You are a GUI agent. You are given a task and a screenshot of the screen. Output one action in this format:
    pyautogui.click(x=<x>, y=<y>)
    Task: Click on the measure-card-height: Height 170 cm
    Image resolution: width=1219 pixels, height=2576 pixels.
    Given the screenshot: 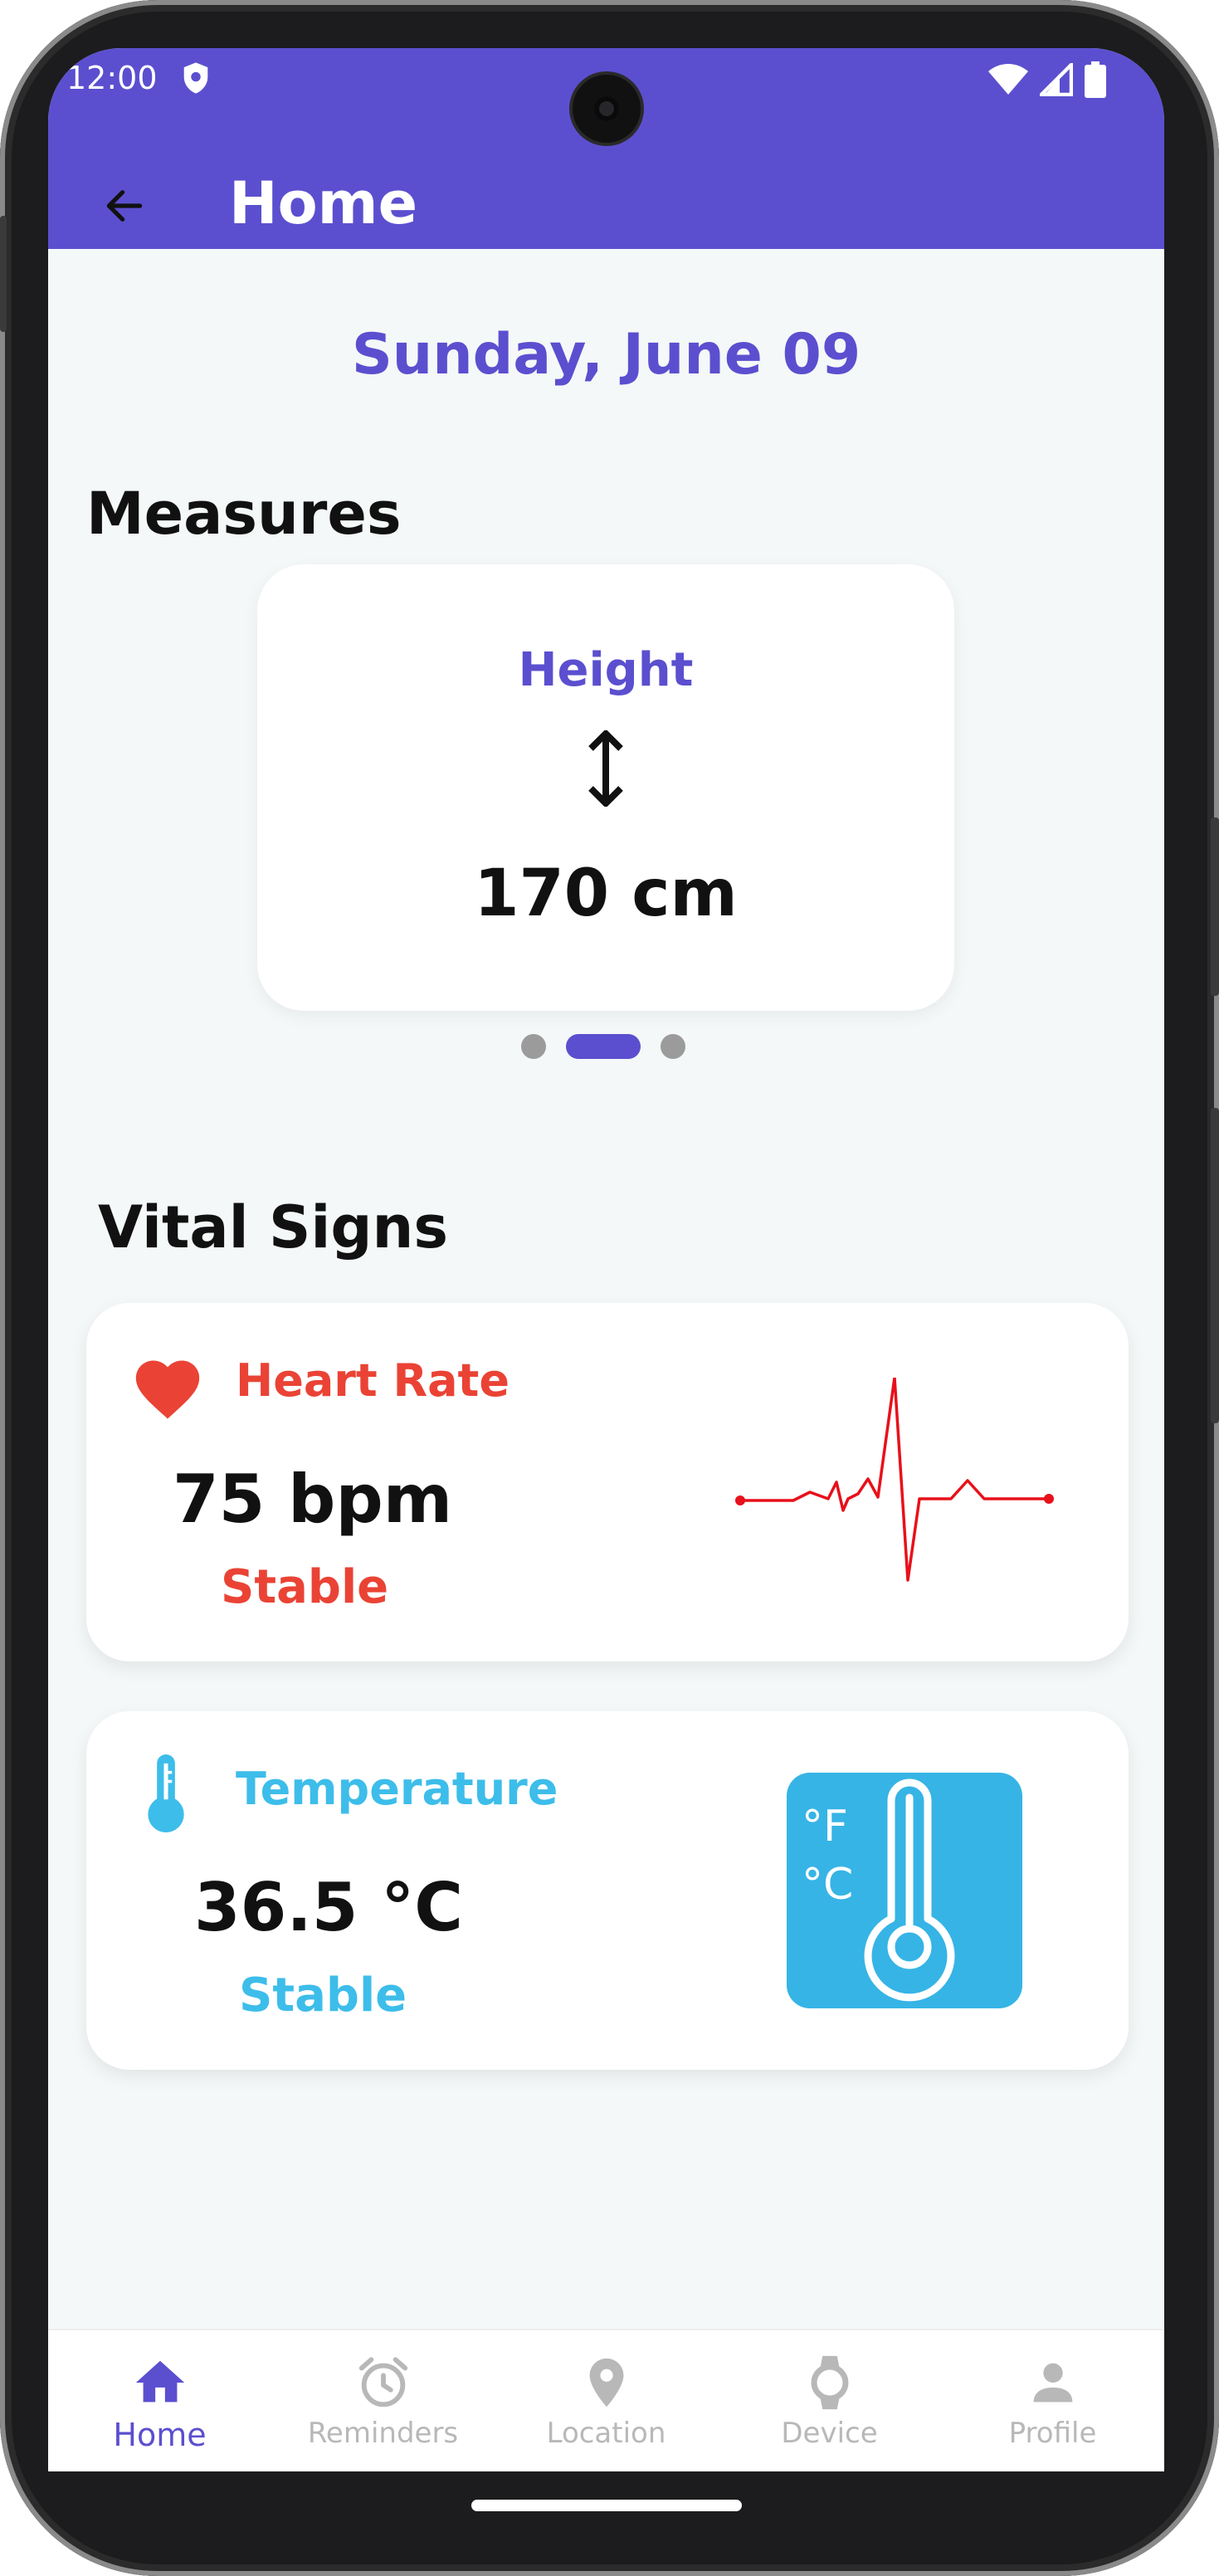 What is the action you would take?
    pyautogui.click(x=606, y=787)
    